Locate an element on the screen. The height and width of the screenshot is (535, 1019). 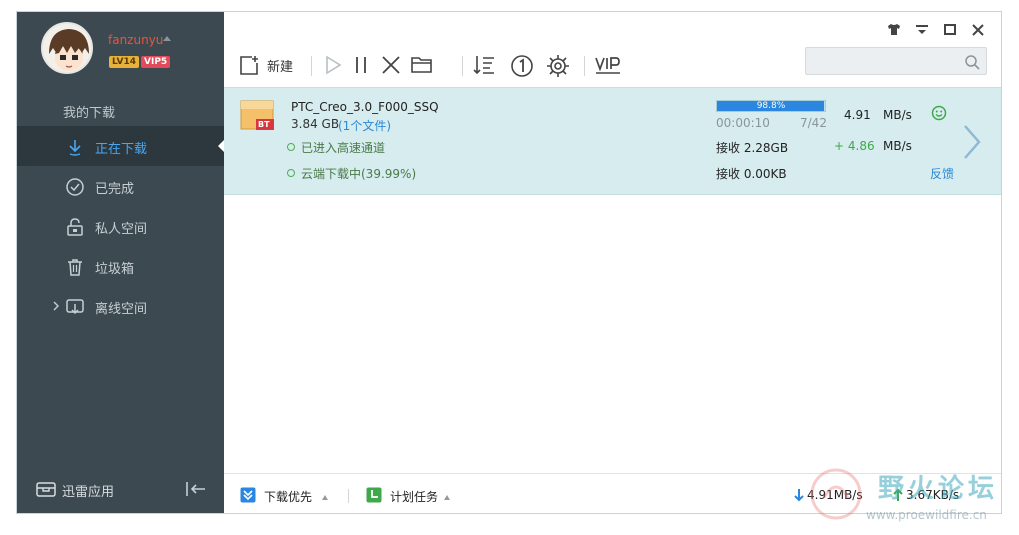
download-priority-label: 下载优先 is located at coordinates (288, 497).